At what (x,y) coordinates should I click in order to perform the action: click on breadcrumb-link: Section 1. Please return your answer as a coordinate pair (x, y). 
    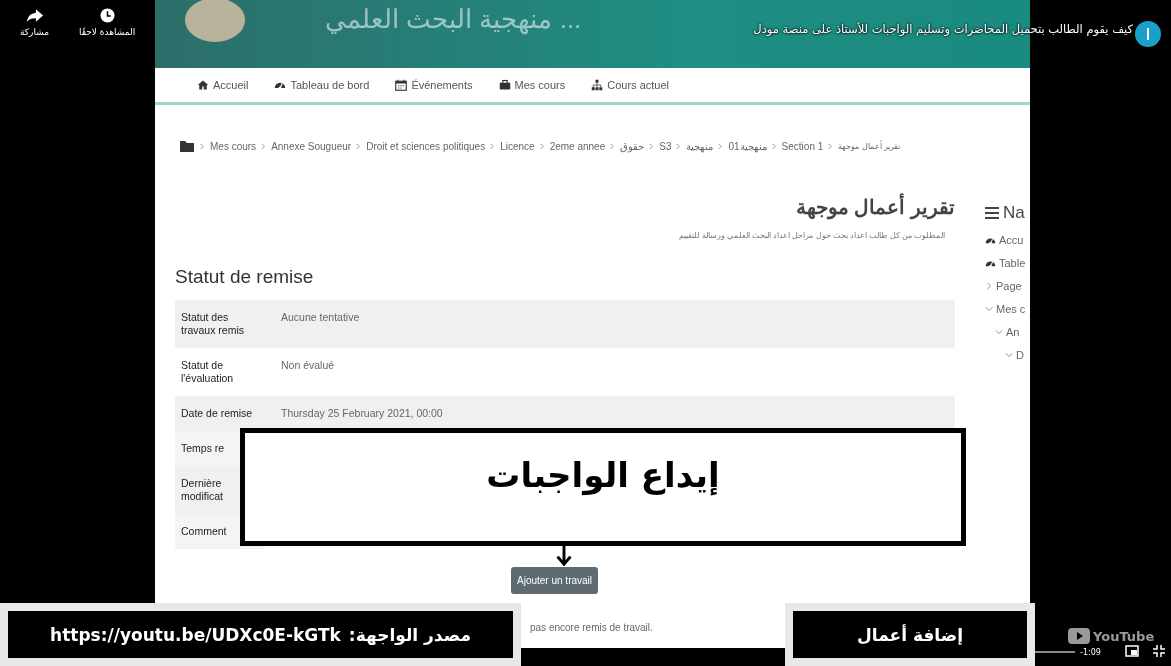
    Looking at the image, I should click on (802, 146).